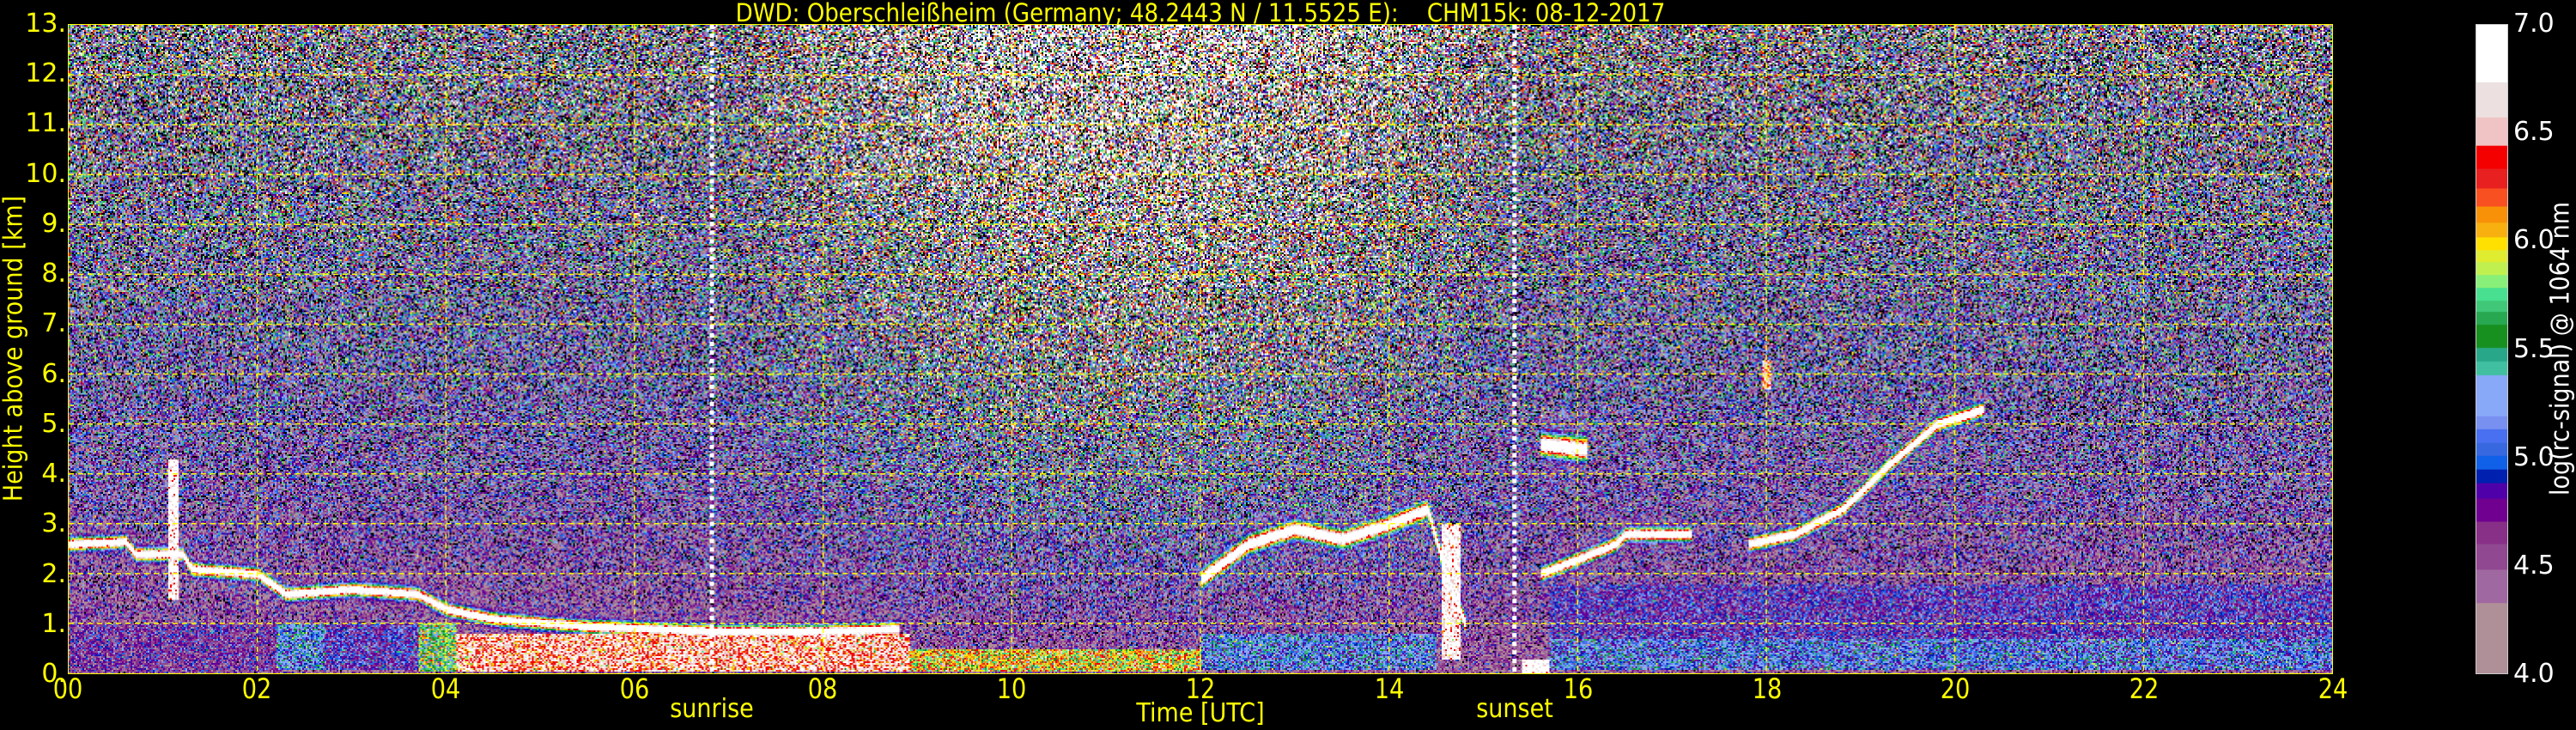 Image resolution: width=2576 pixels, height=730 pixels. What do you see at coordinates (2144, 688) in the screenshot?
I see `x-tick-label: 22` at bounding box center [2144, 688].